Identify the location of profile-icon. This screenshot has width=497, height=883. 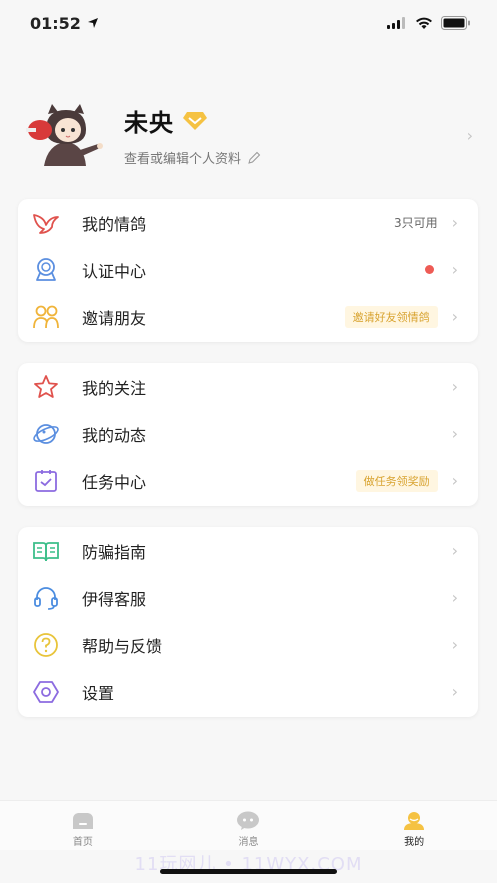
(414, 821).